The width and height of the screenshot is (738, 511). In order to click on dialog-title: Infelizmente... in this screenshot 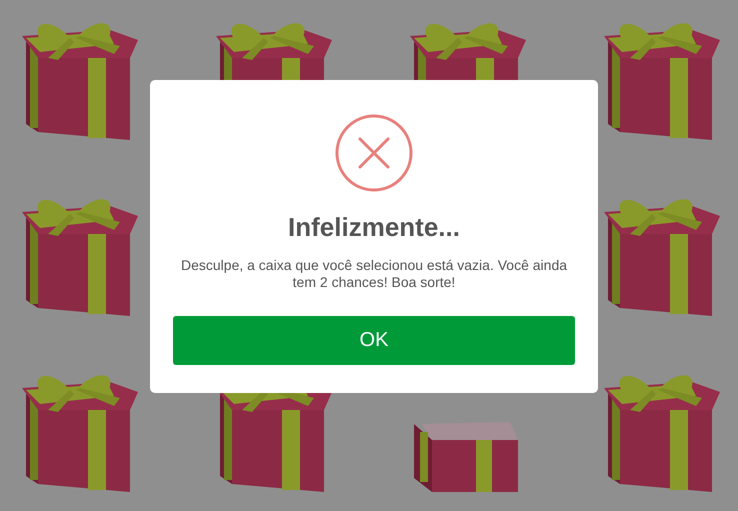, I will do `click(374, 227)`.